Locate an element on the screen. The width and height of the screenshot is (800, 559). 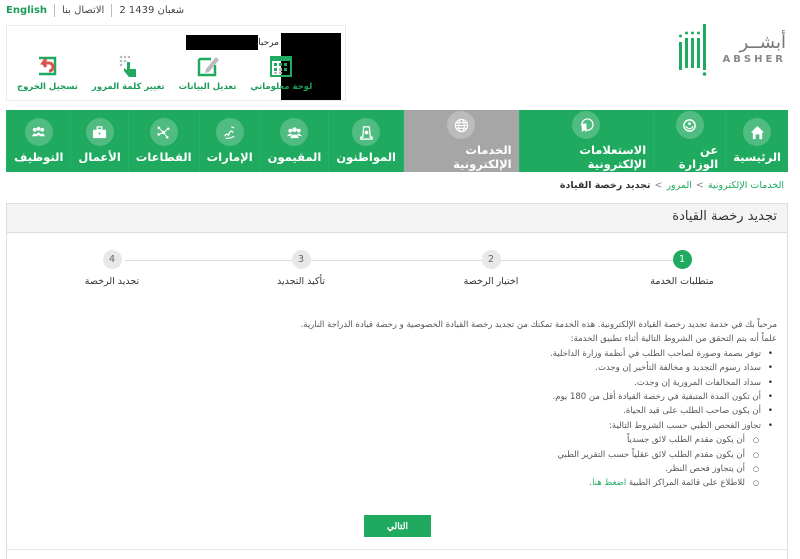
nav-item-about-ministry: عن الوزارة is located at coordinates (689, 141).